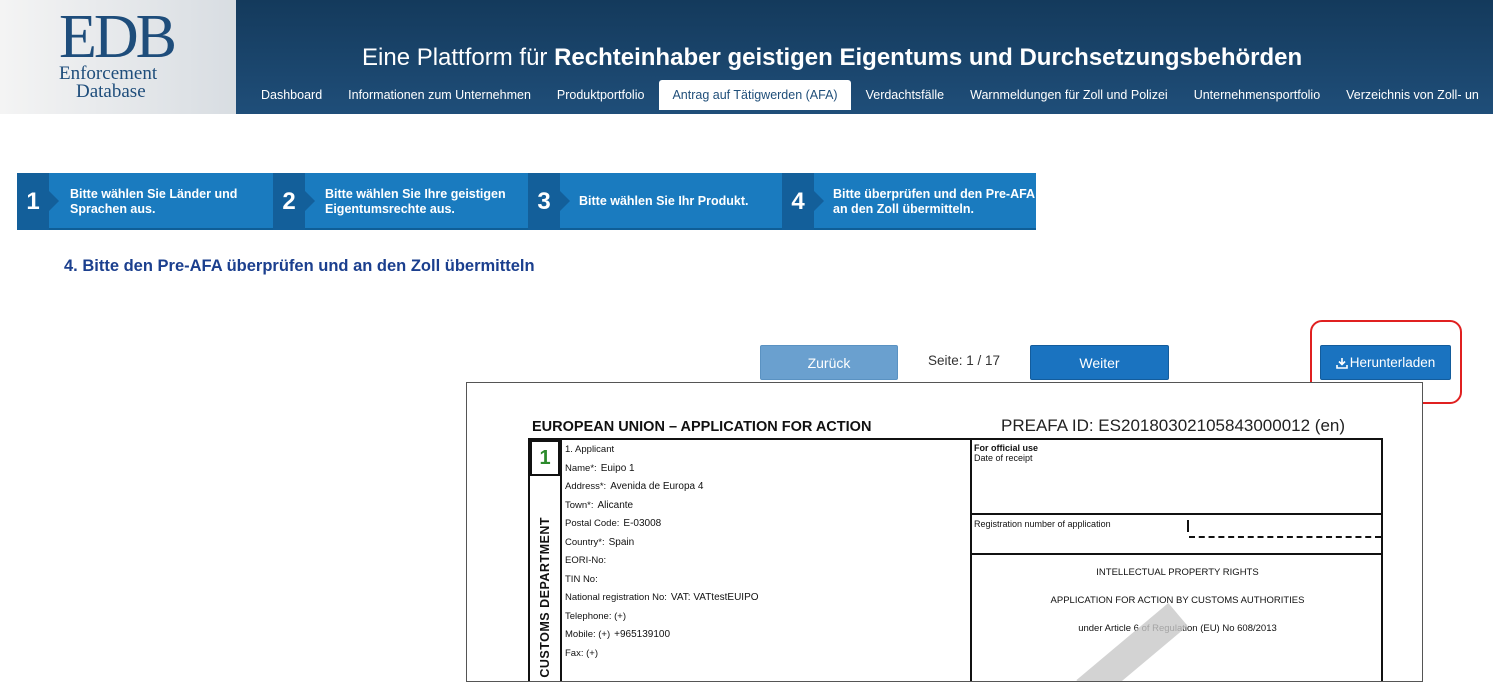 This screenshot has height=682, width=1493. I want to click on field-row: 1. Applicant, so click(590, 449).